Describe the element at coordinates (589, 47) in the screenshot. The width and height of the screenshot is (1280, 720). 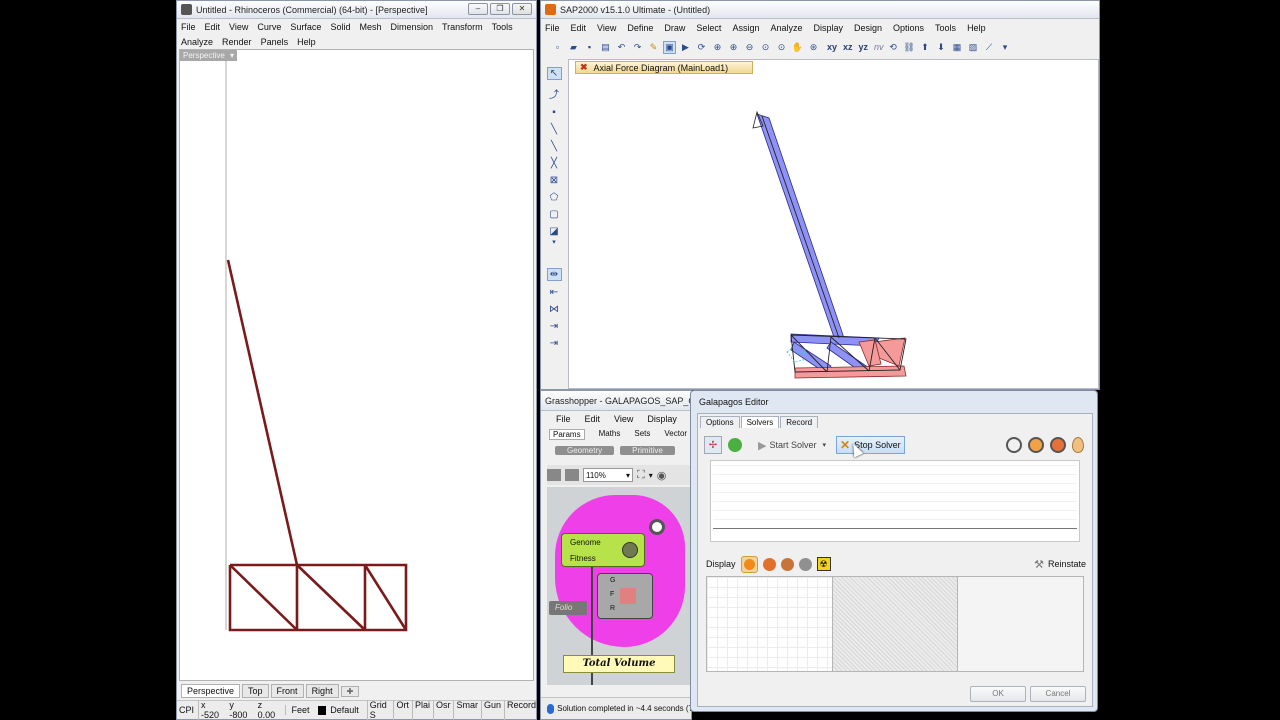
I see `save-icon: ▪` at that location.